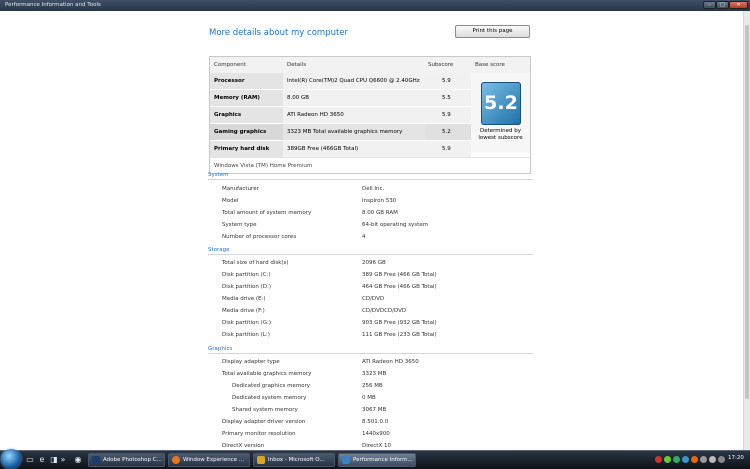  What do you see at coordinates (63, 460) in the screenshot?
I see `quicklaunch-more-icon: »` at bounding box center [63, 460].